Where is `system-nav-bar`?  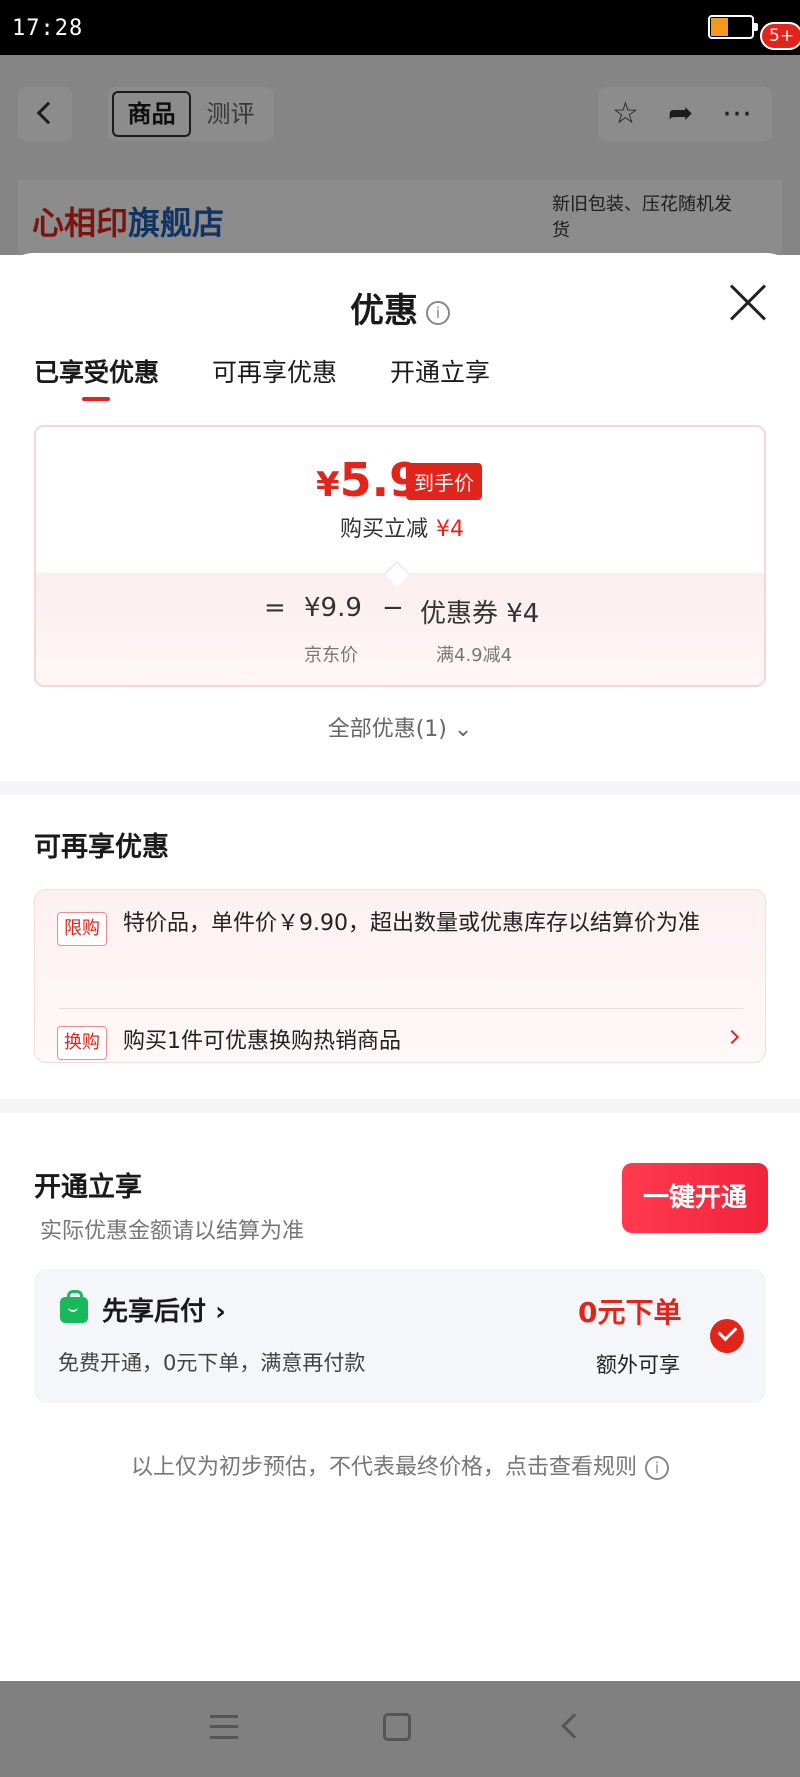 system-nav-bar is located at coordinates (400, 1729).